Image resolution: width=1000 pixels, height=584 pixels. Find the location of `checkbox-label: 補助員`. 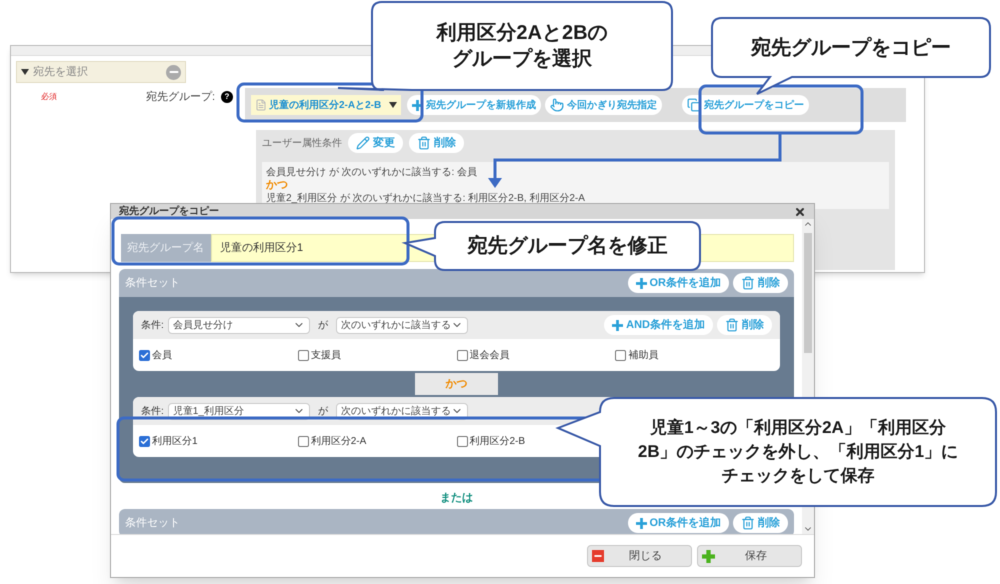

checkbox-label: 補助員 is located at coordinates (643, 355).